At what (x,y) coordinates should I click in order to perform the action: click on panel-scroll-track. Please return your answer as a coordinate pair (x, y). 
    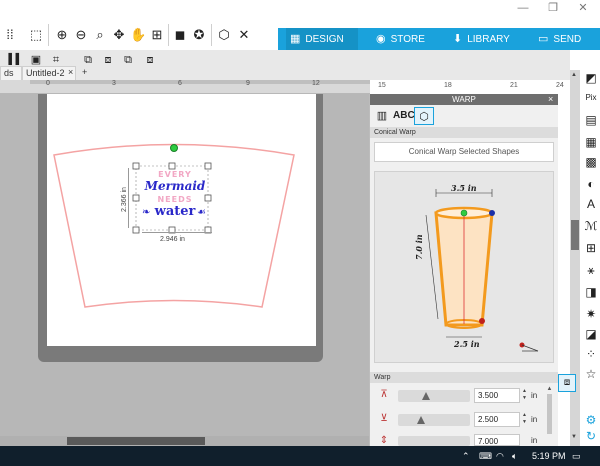
    Looking at the image, I should click on (549, 414).